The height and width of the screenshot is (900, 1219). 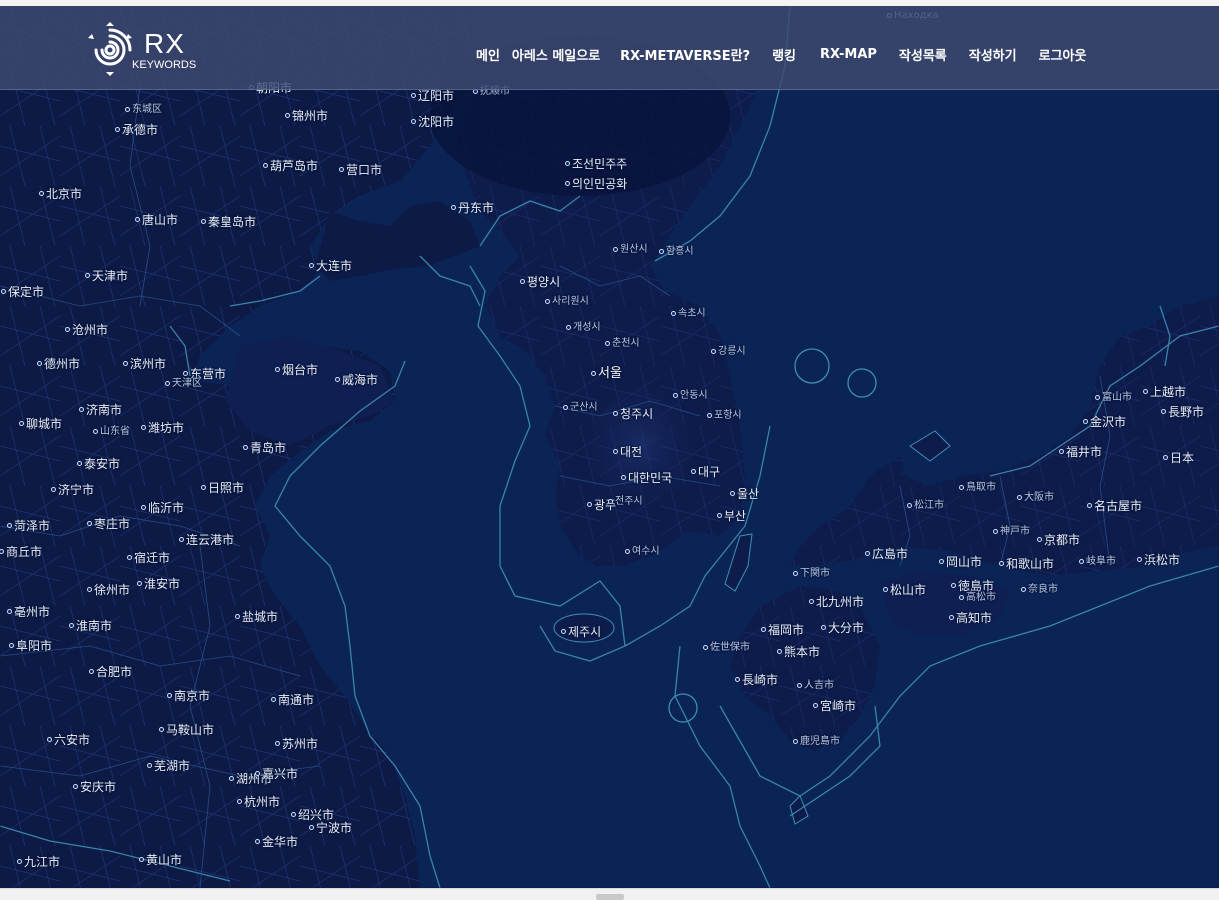 I want to click on city-marker-wakayama, so click(x=1001, y=563).